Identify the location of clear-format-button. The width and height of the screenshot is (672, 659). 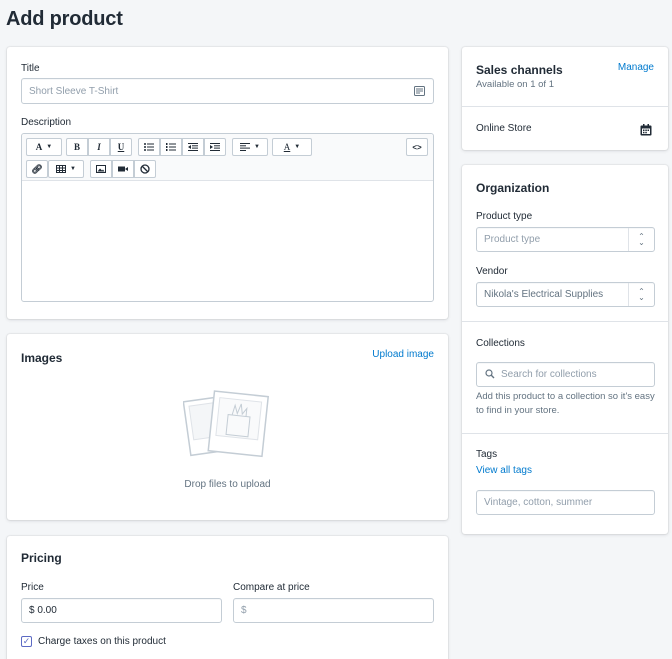
(145, 169).